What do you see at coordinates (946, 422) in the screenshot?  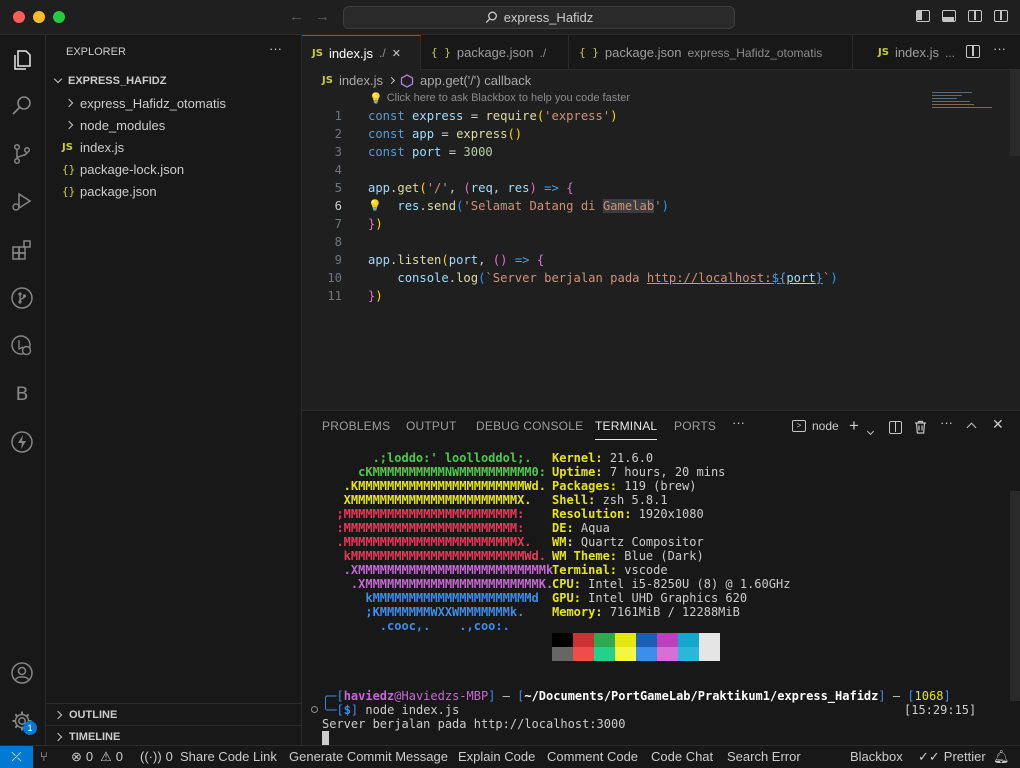 I see `terminal-more-icon: ···` at bounding box center [946, 422].